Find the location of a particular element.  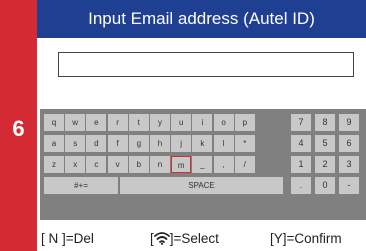

select-hint: [ ]=Select is located at coordinates (184, 238).